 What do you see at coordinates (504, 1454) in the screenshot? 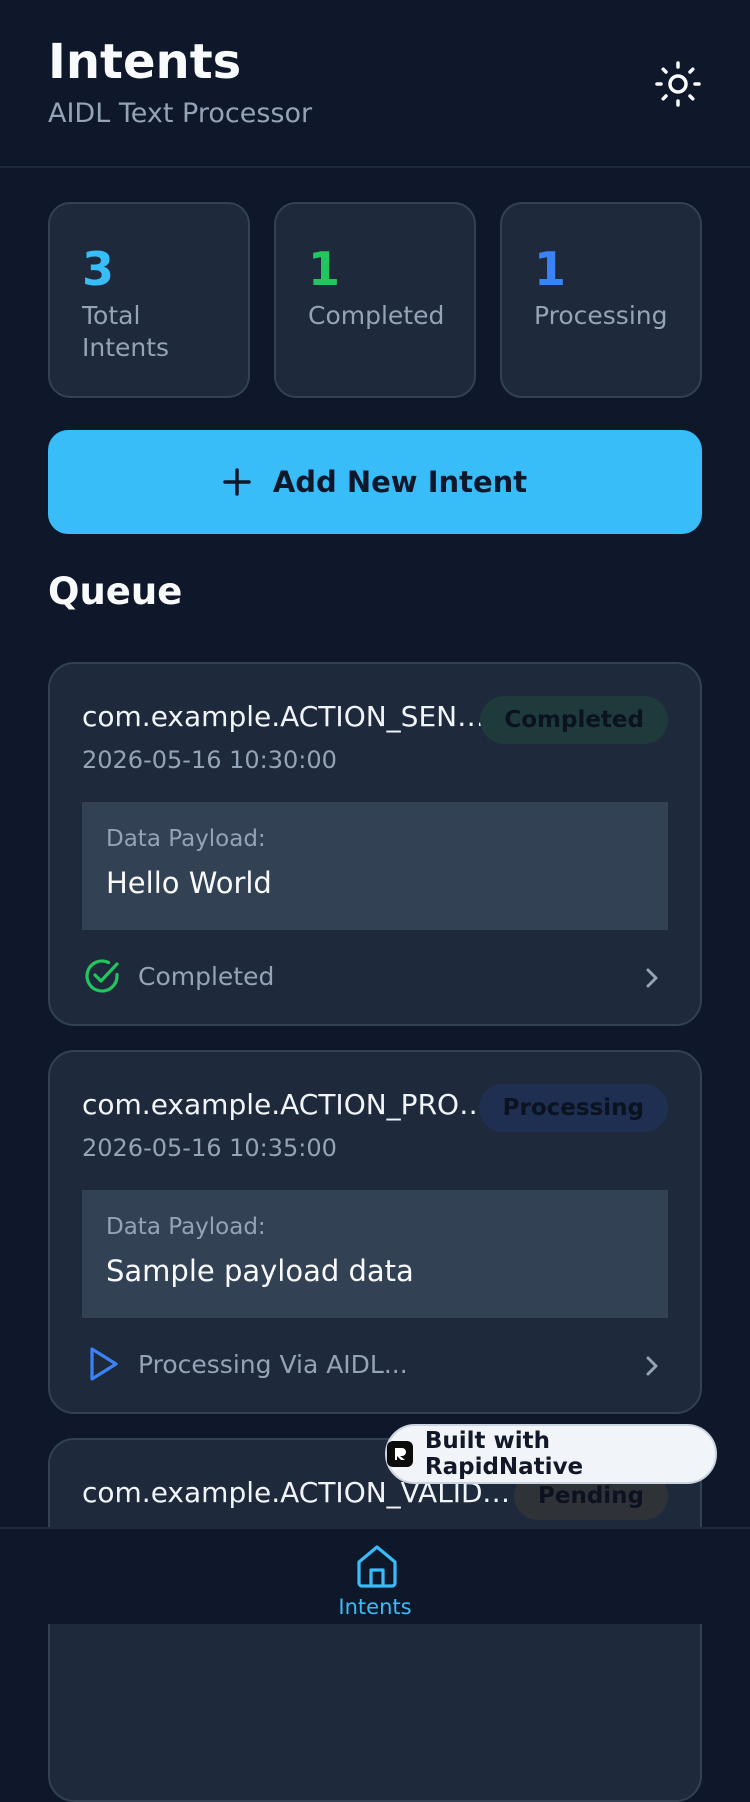
I see `watermark-text: Built with RapidNative` at bounding box center [504, 1454].